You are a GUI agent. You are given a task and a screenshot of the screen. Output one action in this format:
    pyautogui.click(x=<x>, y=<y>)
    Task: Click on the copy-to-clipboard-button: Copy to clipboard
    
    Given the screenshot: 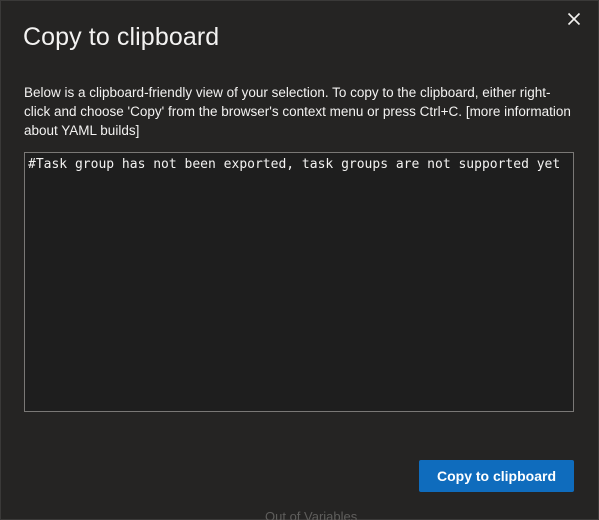 What is the action you would take?
    pyautogui.click(x=496, y=476)
    